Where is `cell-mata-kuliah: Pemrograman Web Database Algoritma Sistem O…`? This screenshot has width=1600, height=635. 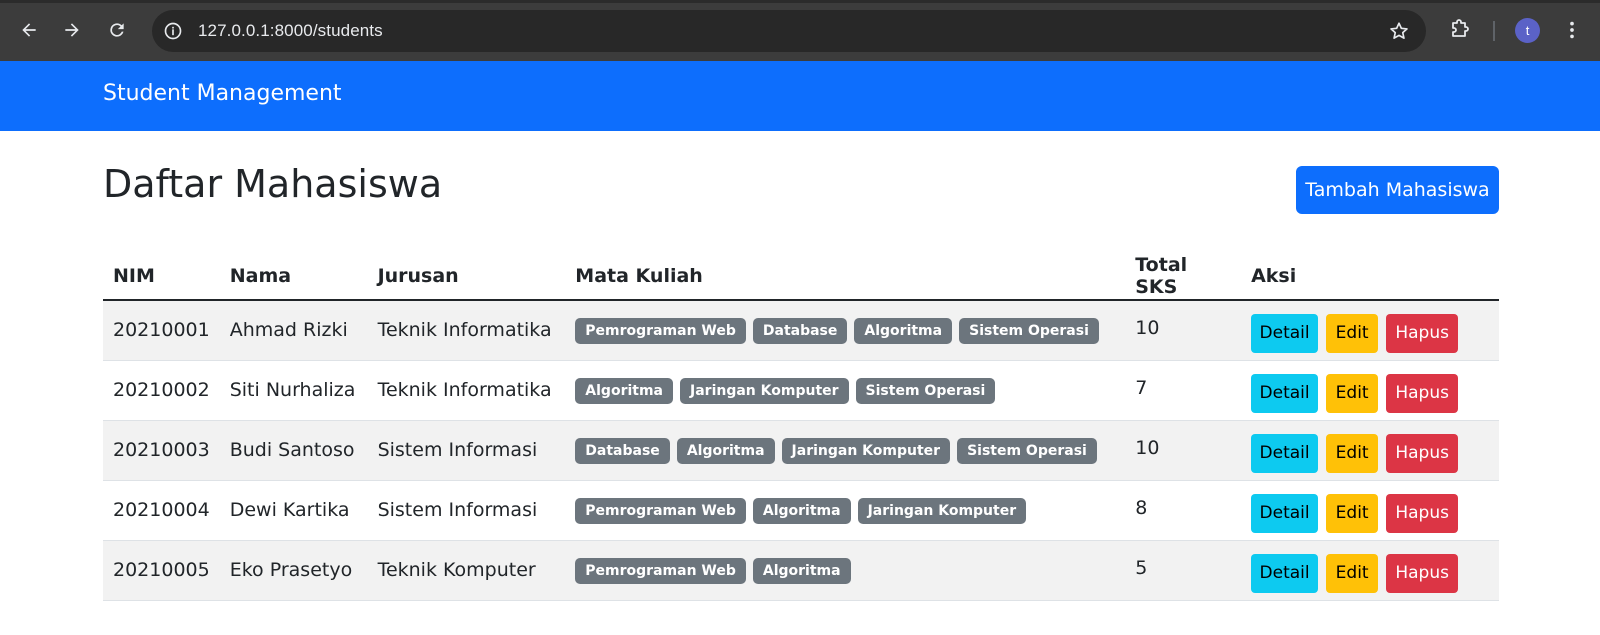
cell-mata-kuliah: Pemrograman Web Database Algoritma Sistem O… is located at coordinates (845, 330).